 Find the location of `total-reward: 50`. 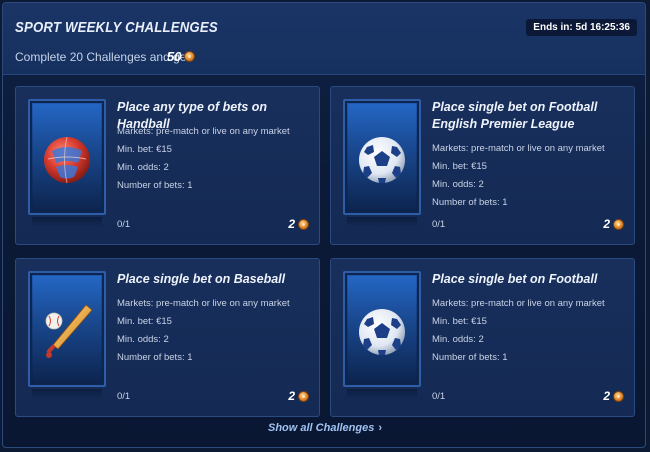

total-reward: 50 is located at coordinates (181, 56).